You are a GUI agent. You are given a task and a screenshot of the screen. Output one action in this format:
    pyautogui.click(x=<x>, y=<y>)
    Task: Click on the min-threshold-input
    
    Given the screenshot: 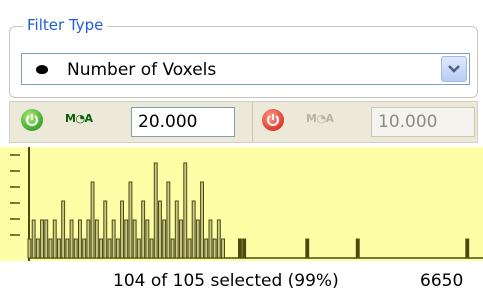 What is the action you would take?
    pyautogui.click(x=183, y=122)
    